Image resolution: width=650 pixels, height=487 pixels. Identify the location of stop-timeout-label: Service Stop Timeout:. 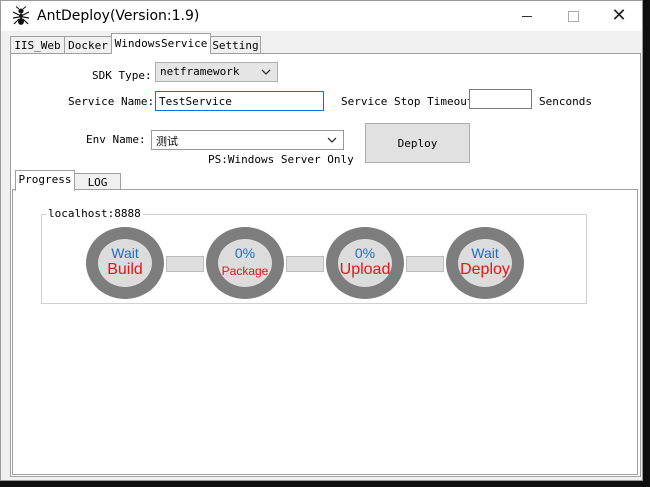
(411, 101).